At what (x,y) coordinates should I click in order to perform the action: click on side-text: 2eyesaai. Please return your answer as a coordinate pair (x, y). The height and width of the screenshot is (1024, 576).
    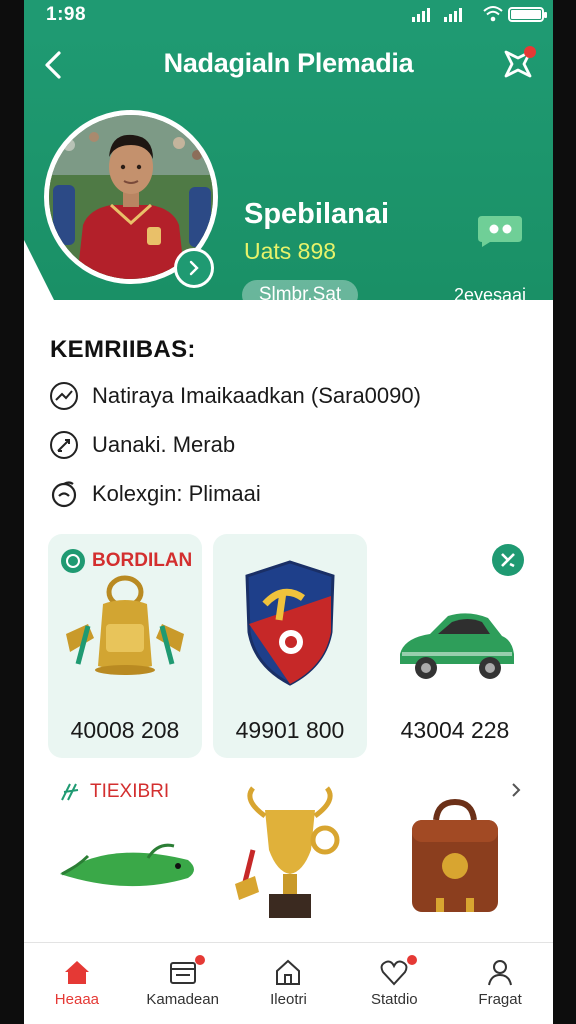
    Looking at the image, I should click on (490, 295).